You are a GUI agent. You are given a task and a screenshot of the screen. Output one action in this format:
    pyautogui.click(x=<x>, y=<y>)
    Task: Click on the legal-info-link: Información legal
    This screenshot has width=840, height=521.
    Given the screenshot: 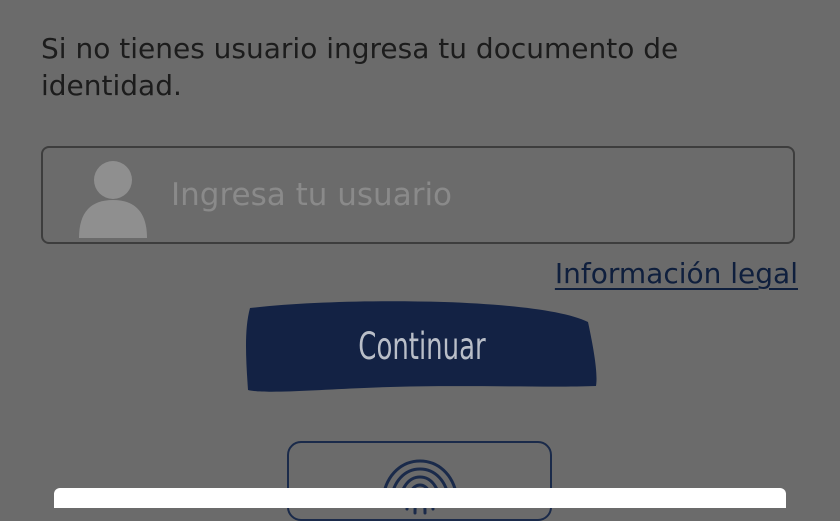 What is the action you would take?
    pyautogui.click(x=676, y=273)
    